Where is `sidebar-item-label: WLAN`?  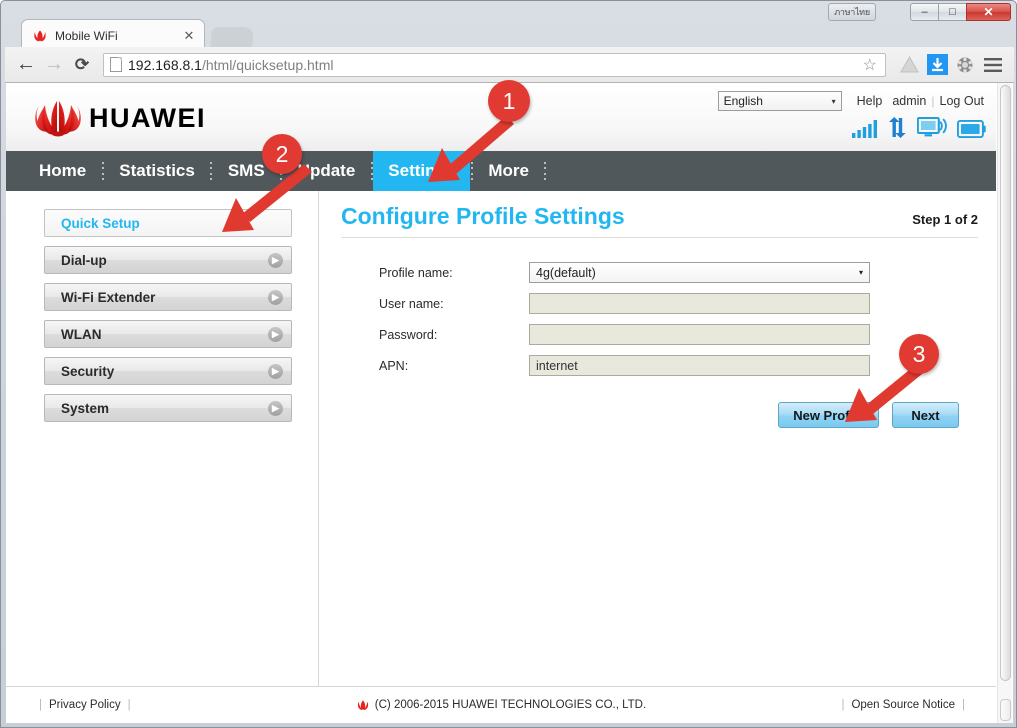 sidebar-item-label: WLAN is located at coordinates (81, 334).